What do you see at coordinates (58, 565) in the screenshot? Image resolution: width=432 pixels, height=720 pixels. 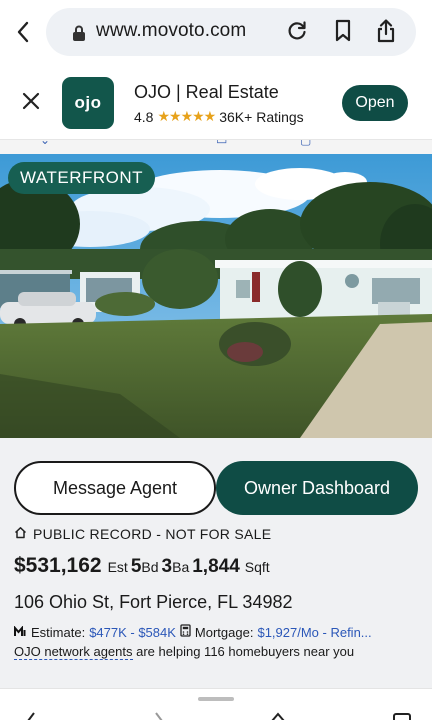 I see `price: $531,162` at bounding box center [58, 565].